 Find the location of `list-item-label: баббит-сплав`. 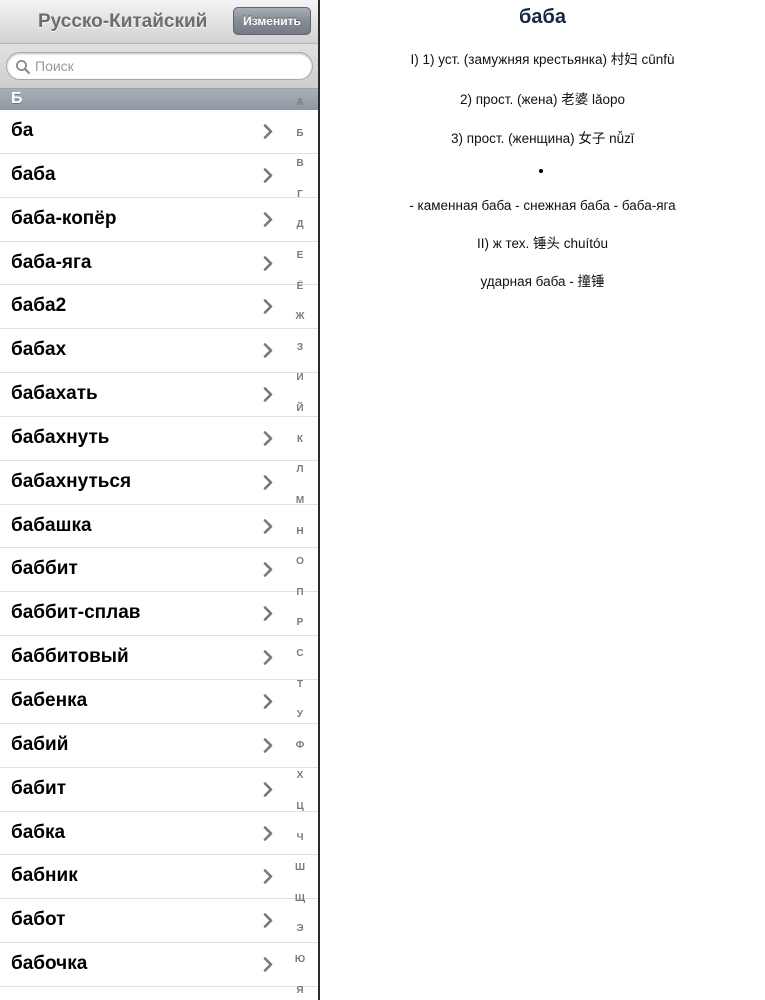

list-item-label: баббит-сплав is located at coordinates (76, 613).